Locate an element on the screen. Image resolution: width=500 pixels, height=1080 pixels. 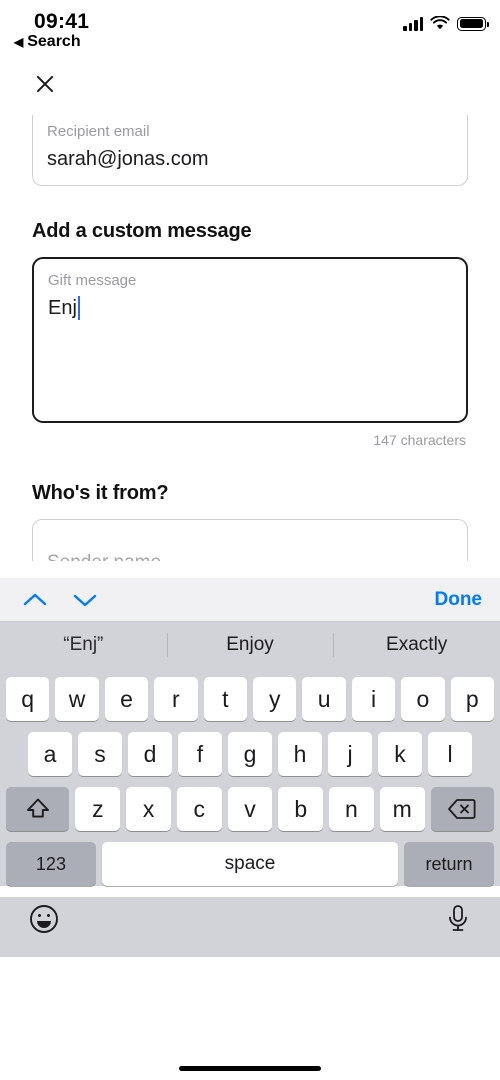
keyboard-row-1: q w e r t y u i o p is located at coordinates (250, 699).